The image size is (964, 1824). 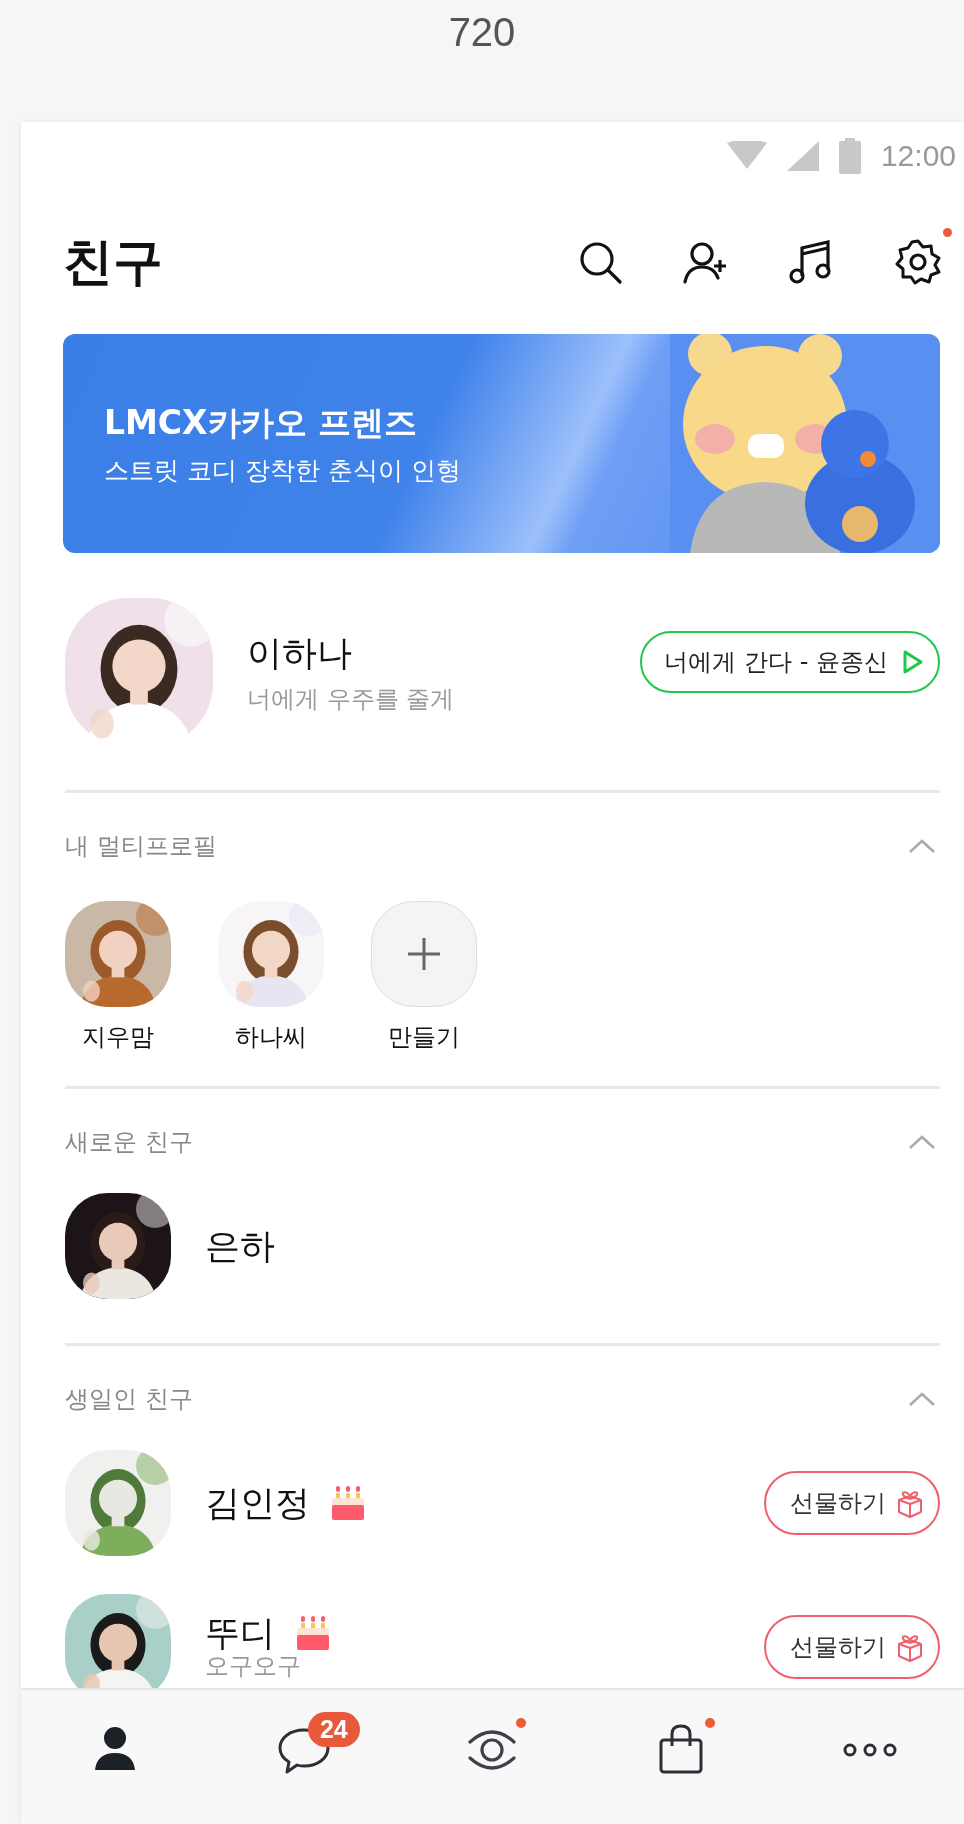 I want to click on friend-name: 은하, so click(x=240, y=1246).